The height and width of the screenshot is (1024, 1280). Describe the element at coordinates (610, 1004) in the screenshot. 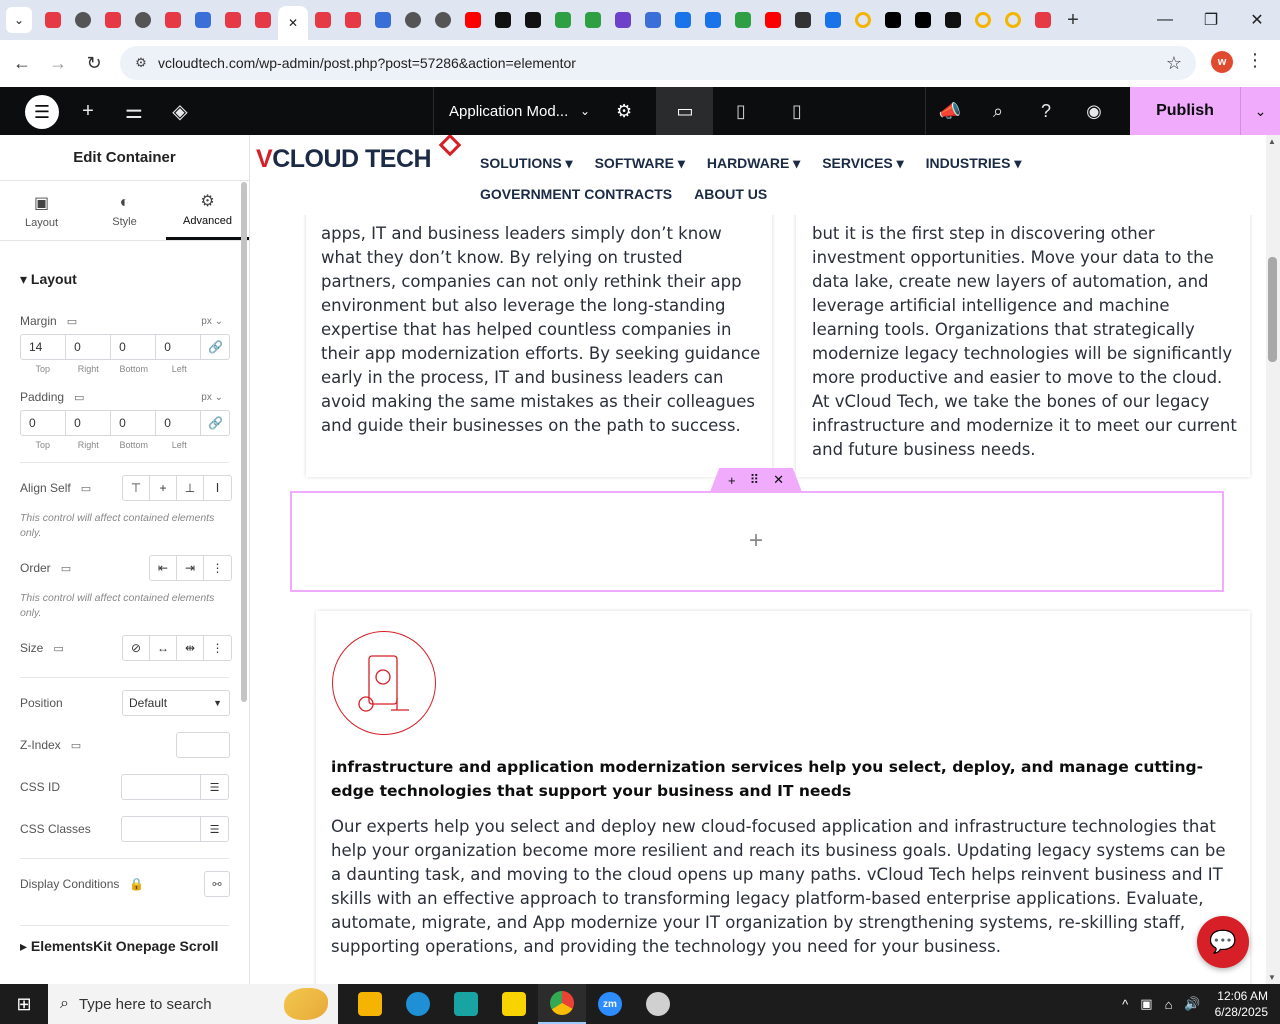

I see `zoom-icon: zm` at that location.